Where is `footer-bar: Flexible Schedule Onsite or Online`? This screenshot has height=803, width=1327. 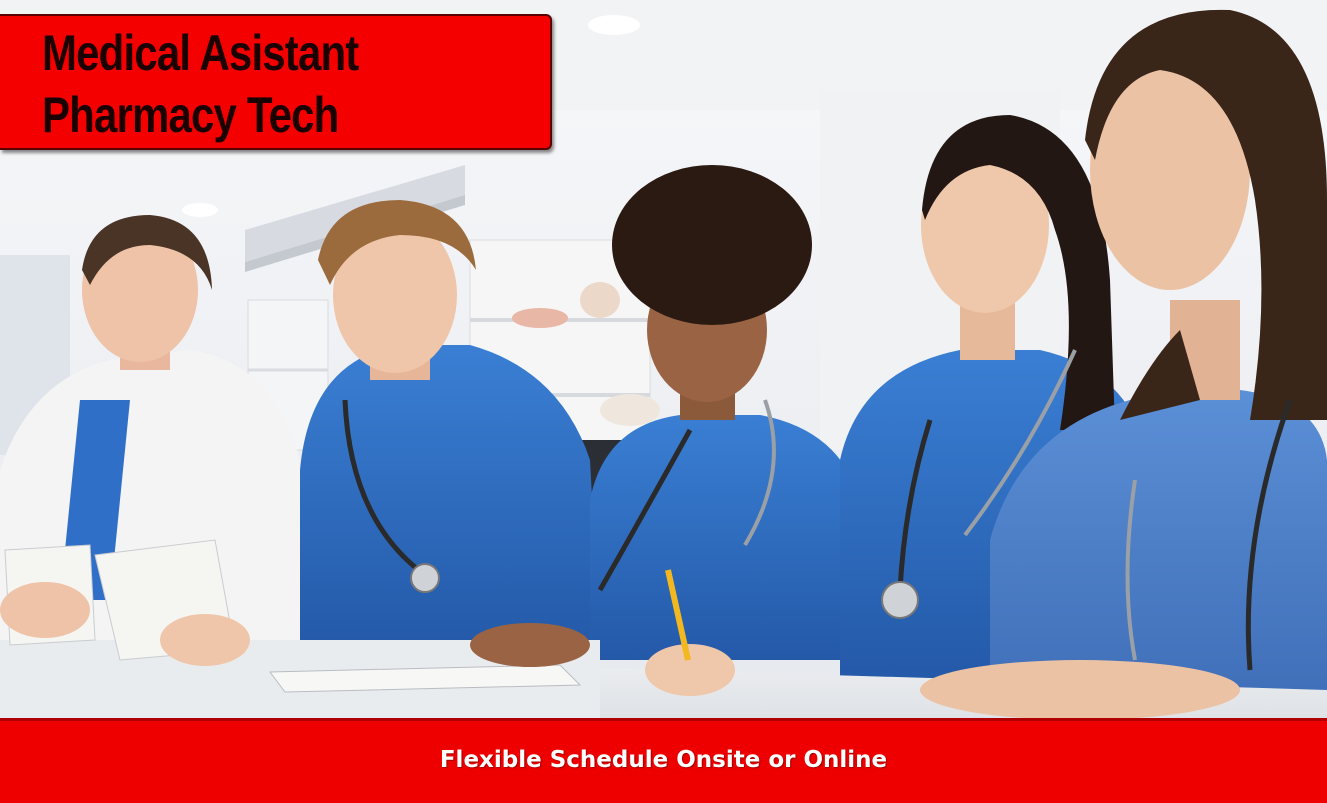
footer-bar: Flexible Schedule Onsite or Online is located at coordinates (663, 760).